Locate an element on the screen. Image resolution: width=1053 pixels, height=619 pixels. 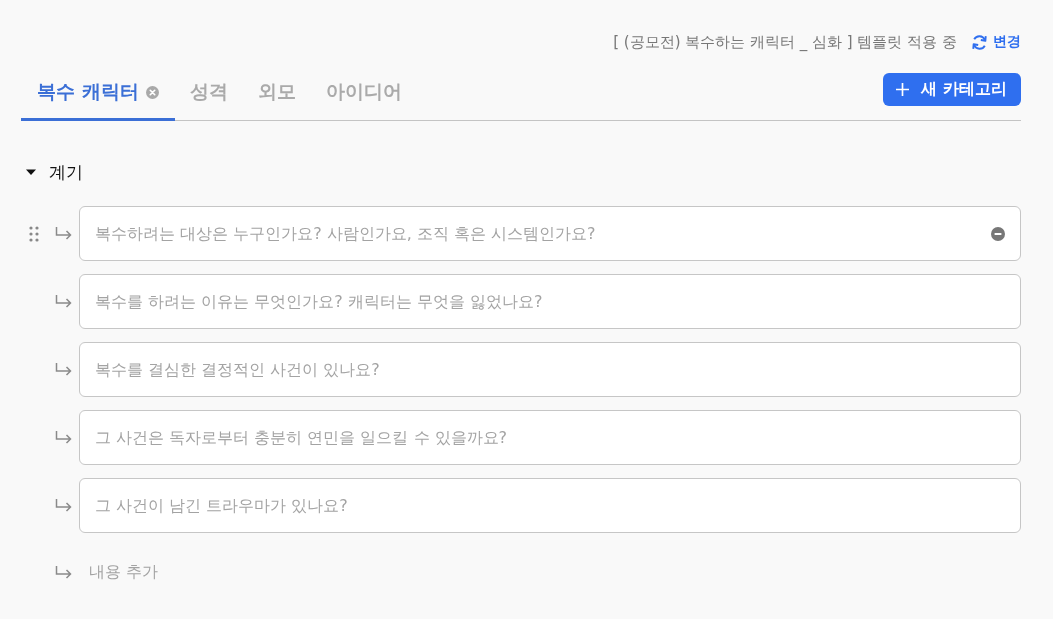
input-field: 복수하려는 대상은 누구인가요? 사람인가요, 조직 혹은 시스템인가요? is located at coordinates (550, 233).